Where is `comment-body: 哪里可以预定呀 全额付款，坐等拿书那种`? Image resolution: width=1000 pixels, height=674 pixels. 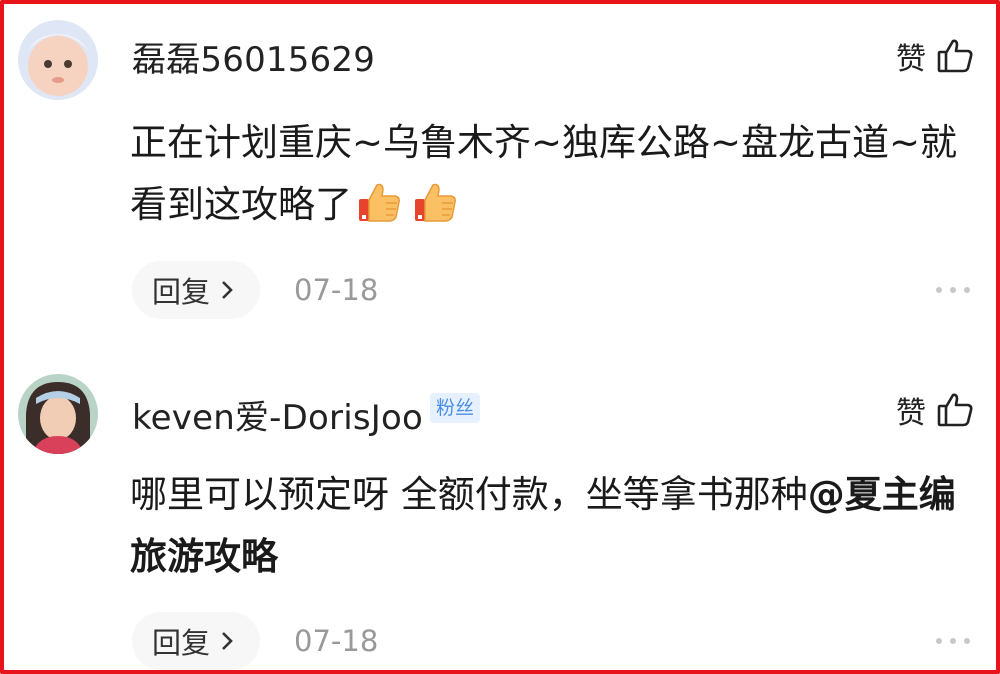
comment-body: 哪里可以预定呀 全额付款，坐等拿书那种 is located at coordinates (469, 494).